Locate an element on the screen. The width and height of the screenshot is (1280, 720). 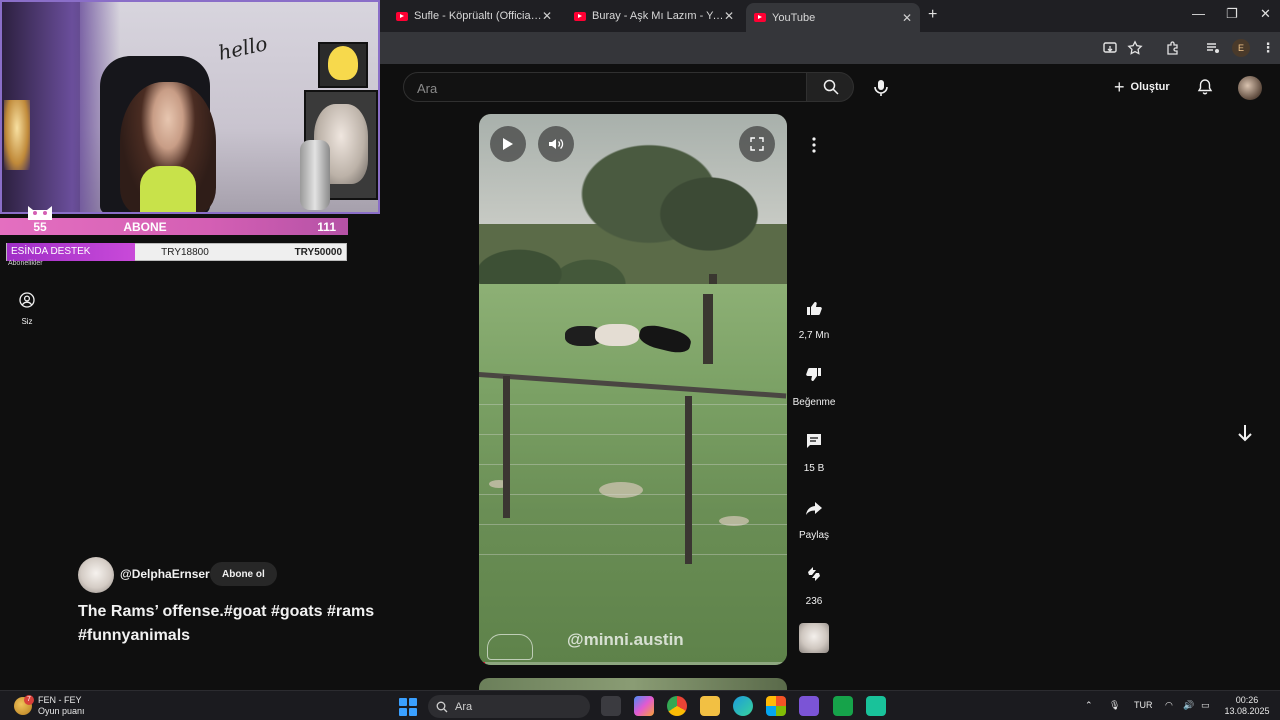
dislike-button: Beğenme is located at coordinates (814, 381).